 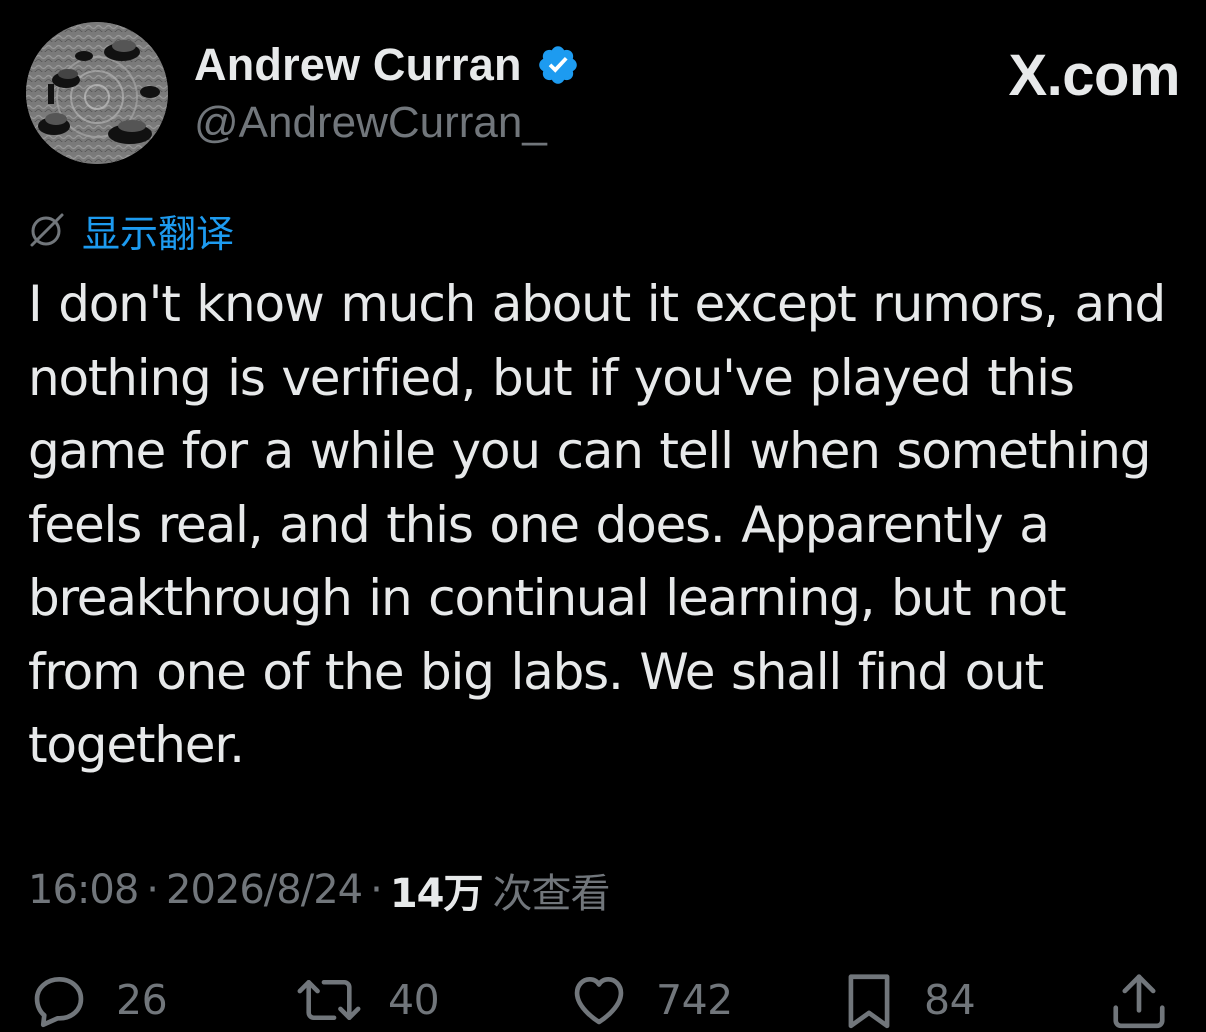 I want to click on repost-button: 40, so click(x=368, y=1000).